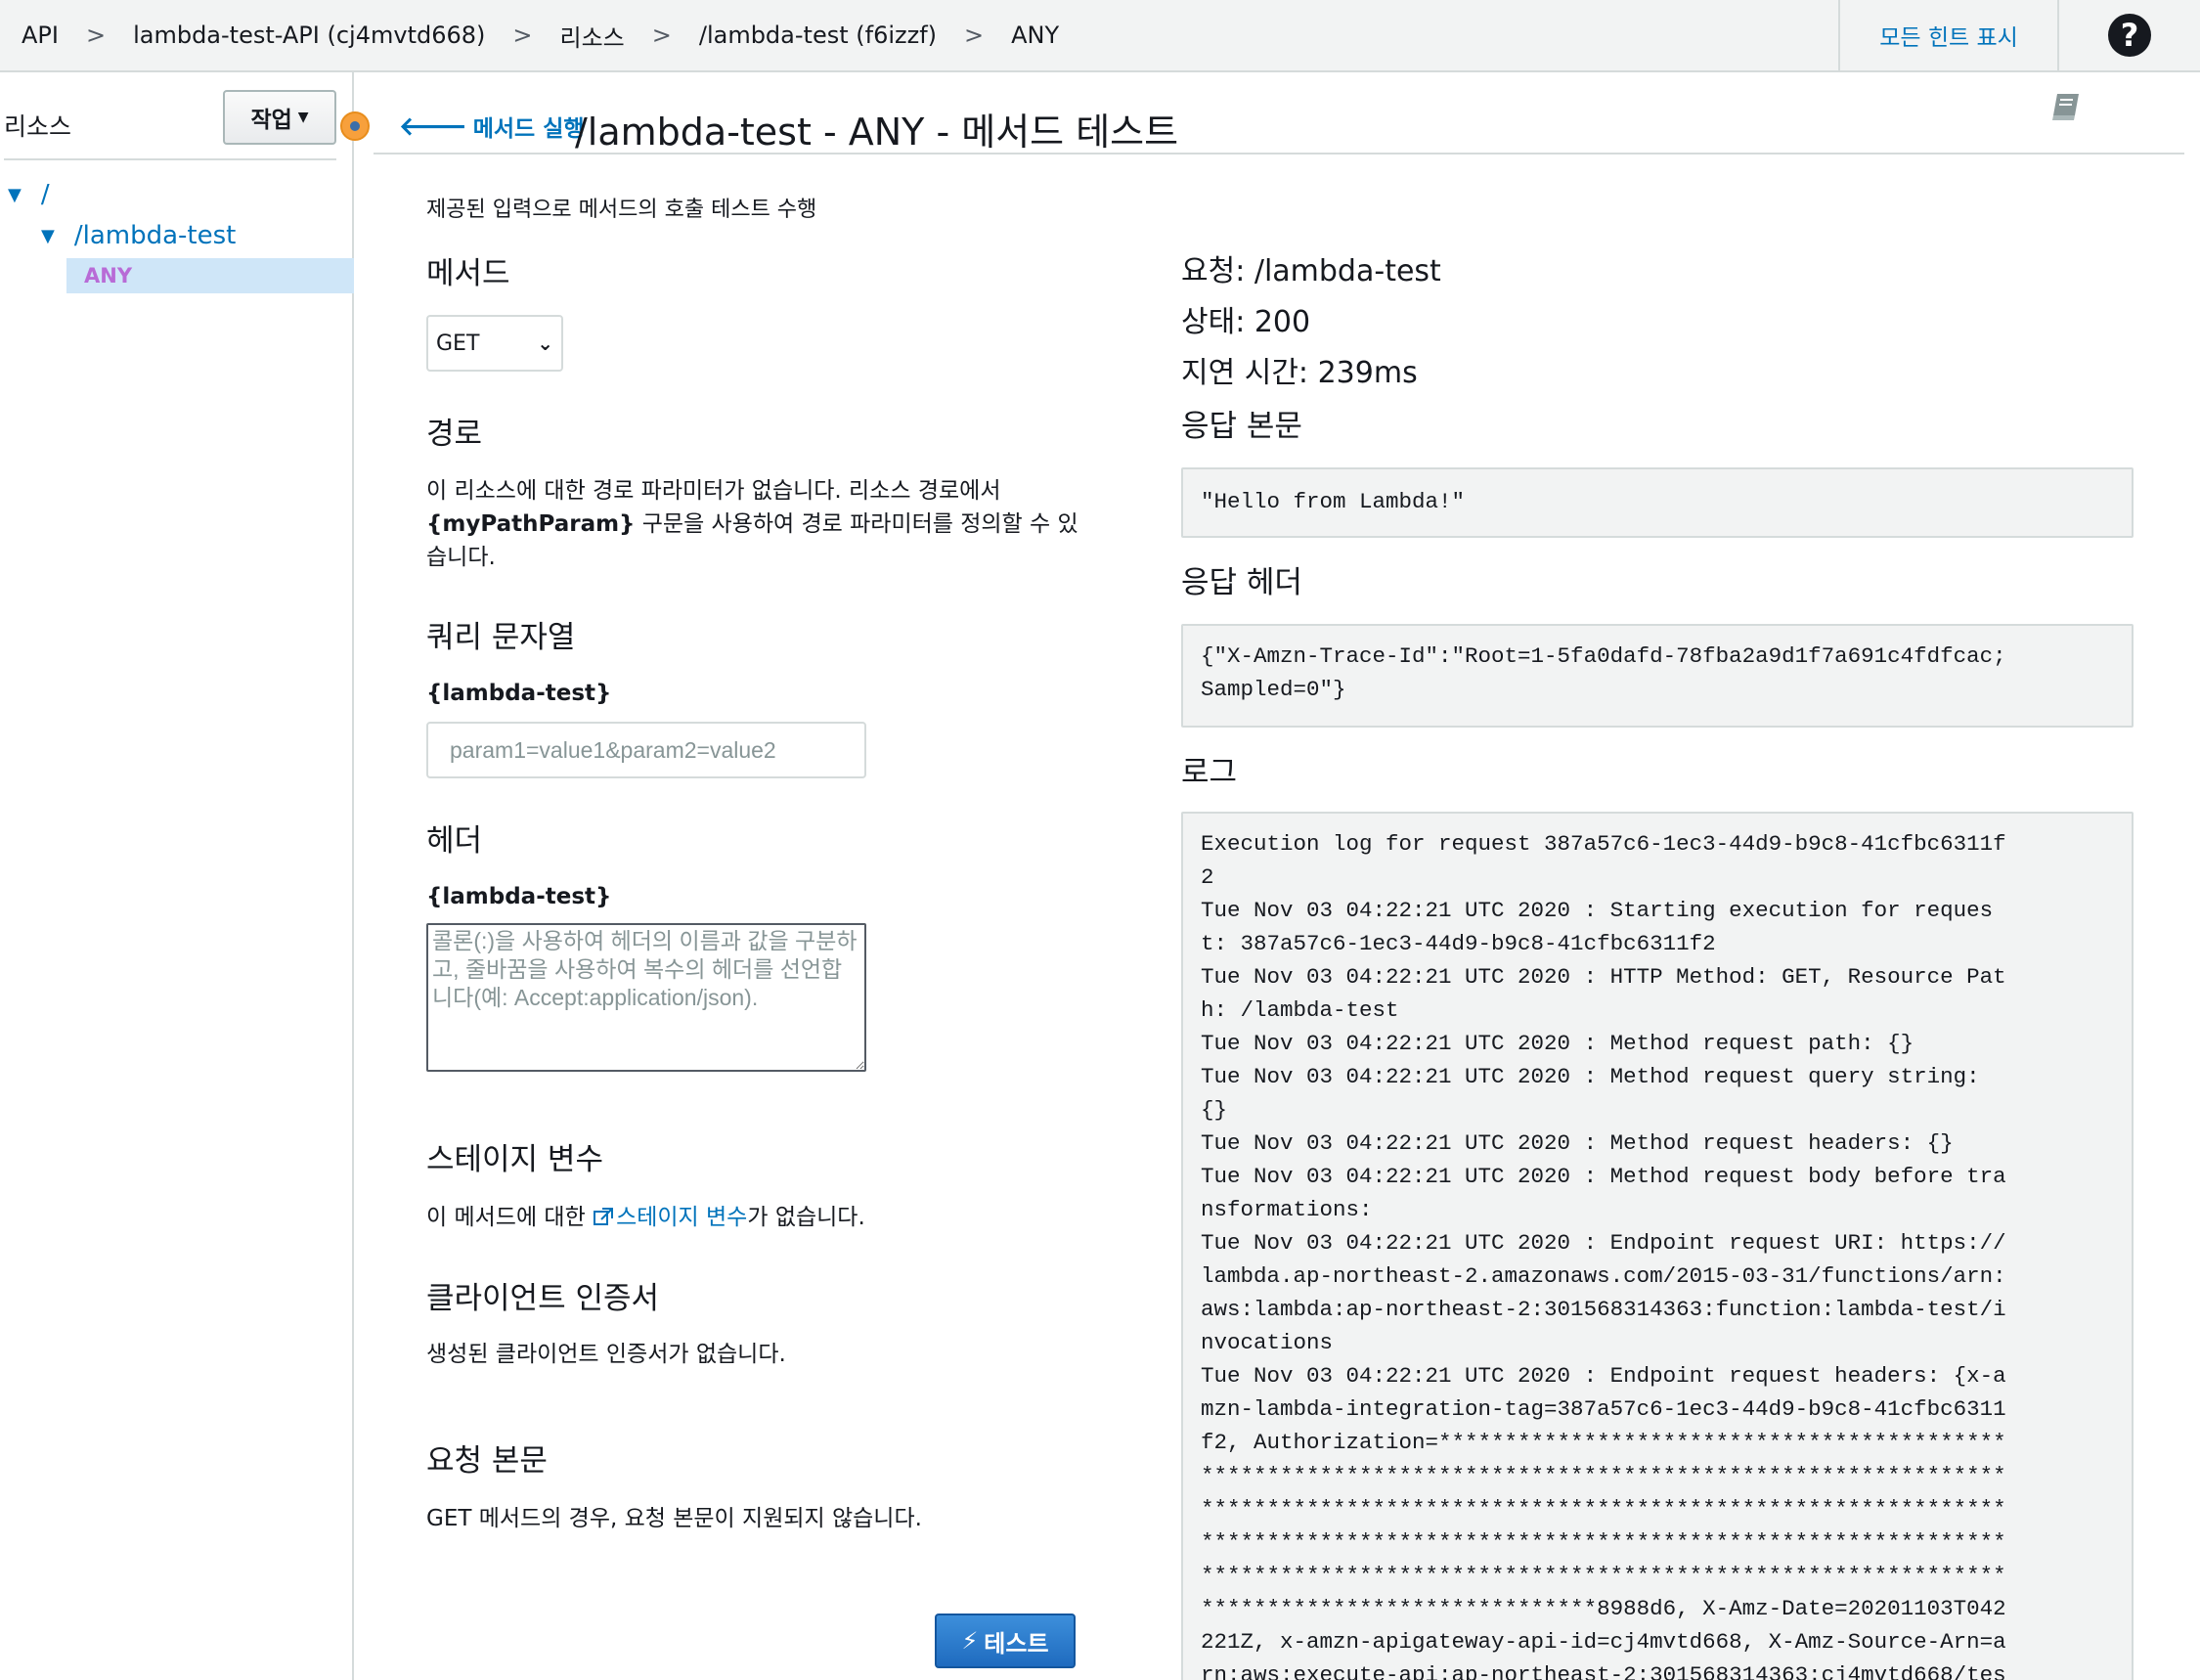 This screenshot has width=2200, height=1680. I want to click on back-to-method-execution-link: 🡐 메서드 실행, so click(492, 126).